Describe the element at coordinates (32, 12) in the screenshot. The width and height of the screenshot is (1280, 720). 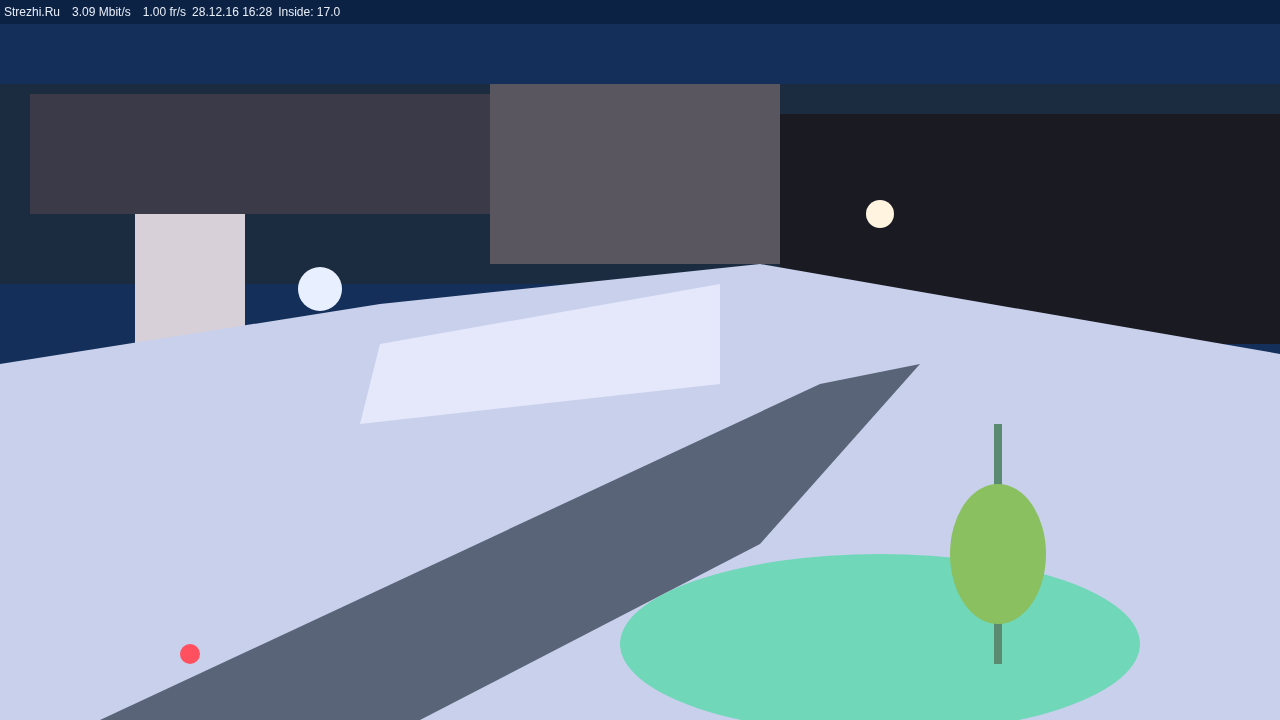
I see `site-name: Strezhi.Ru` at that location.